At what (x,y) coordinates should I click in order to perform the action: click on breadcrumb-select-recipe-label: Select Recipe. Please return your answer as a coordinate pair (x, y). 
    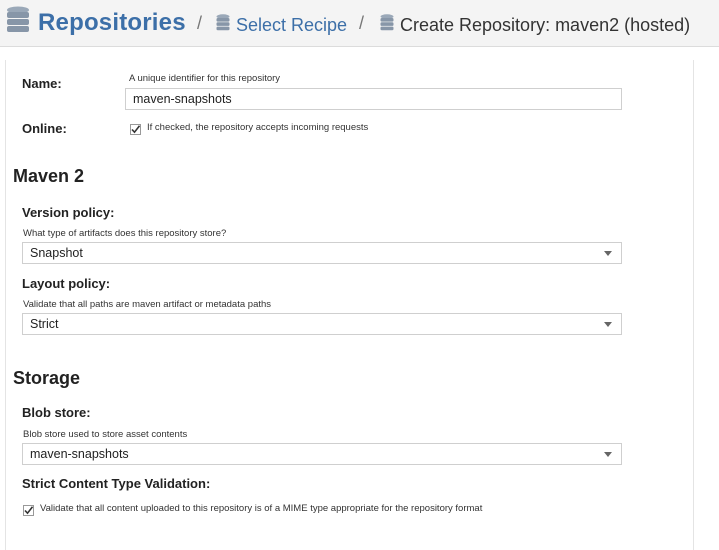
    Looking at the image, I should click on (291, 25).